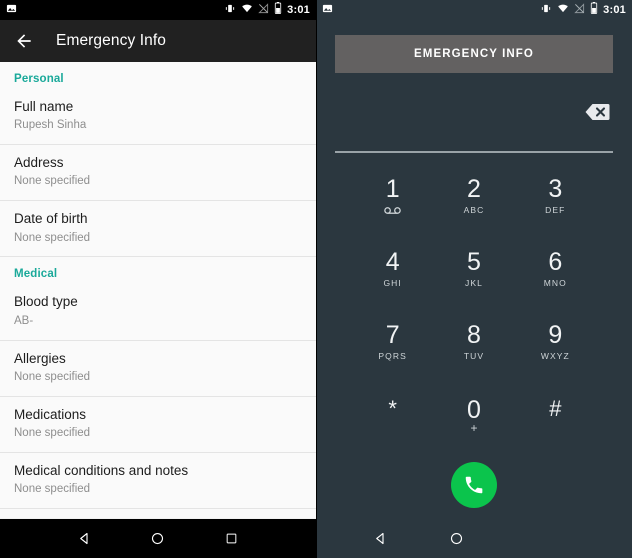 The height and width of the screenshot is (558, 632). I want to click on list-item-value: Rupesh Sinha, so click(50, 125).